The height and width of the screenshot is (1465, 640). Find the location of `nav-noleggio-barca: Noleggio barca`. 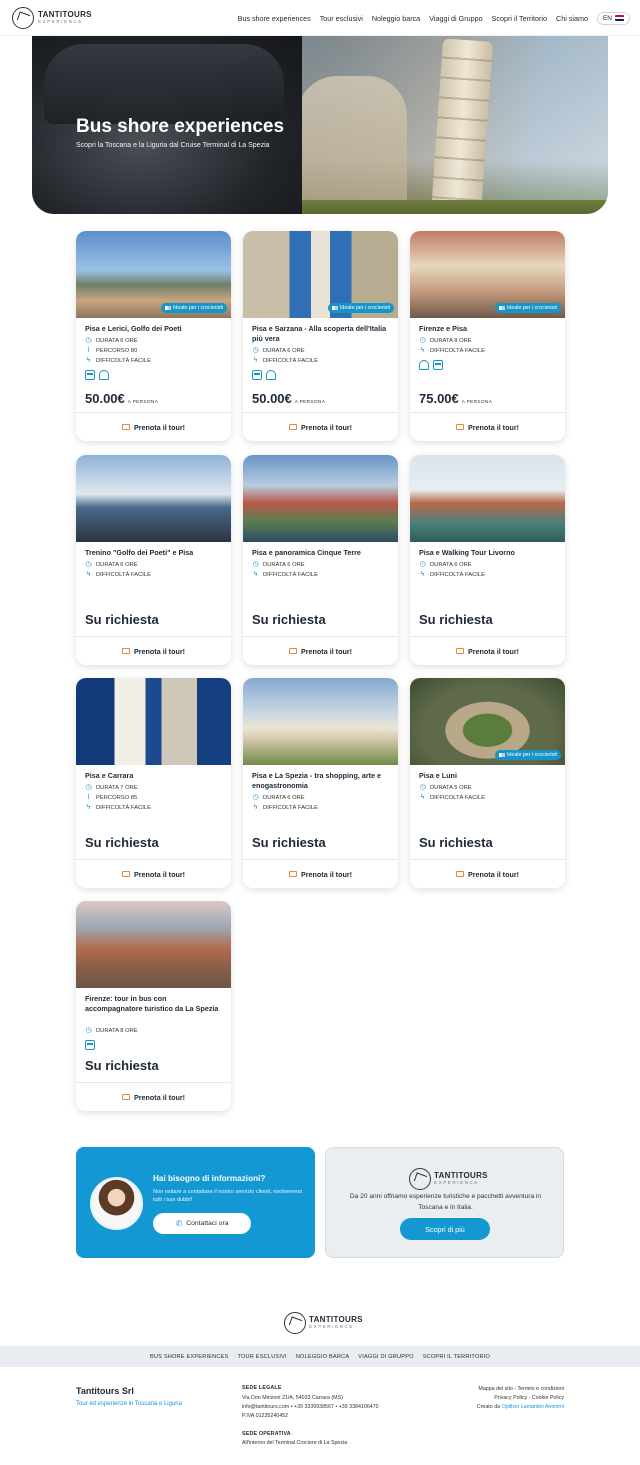

nav-noleggio-barca: Noleggio barca is located at coordinates (396, 18).